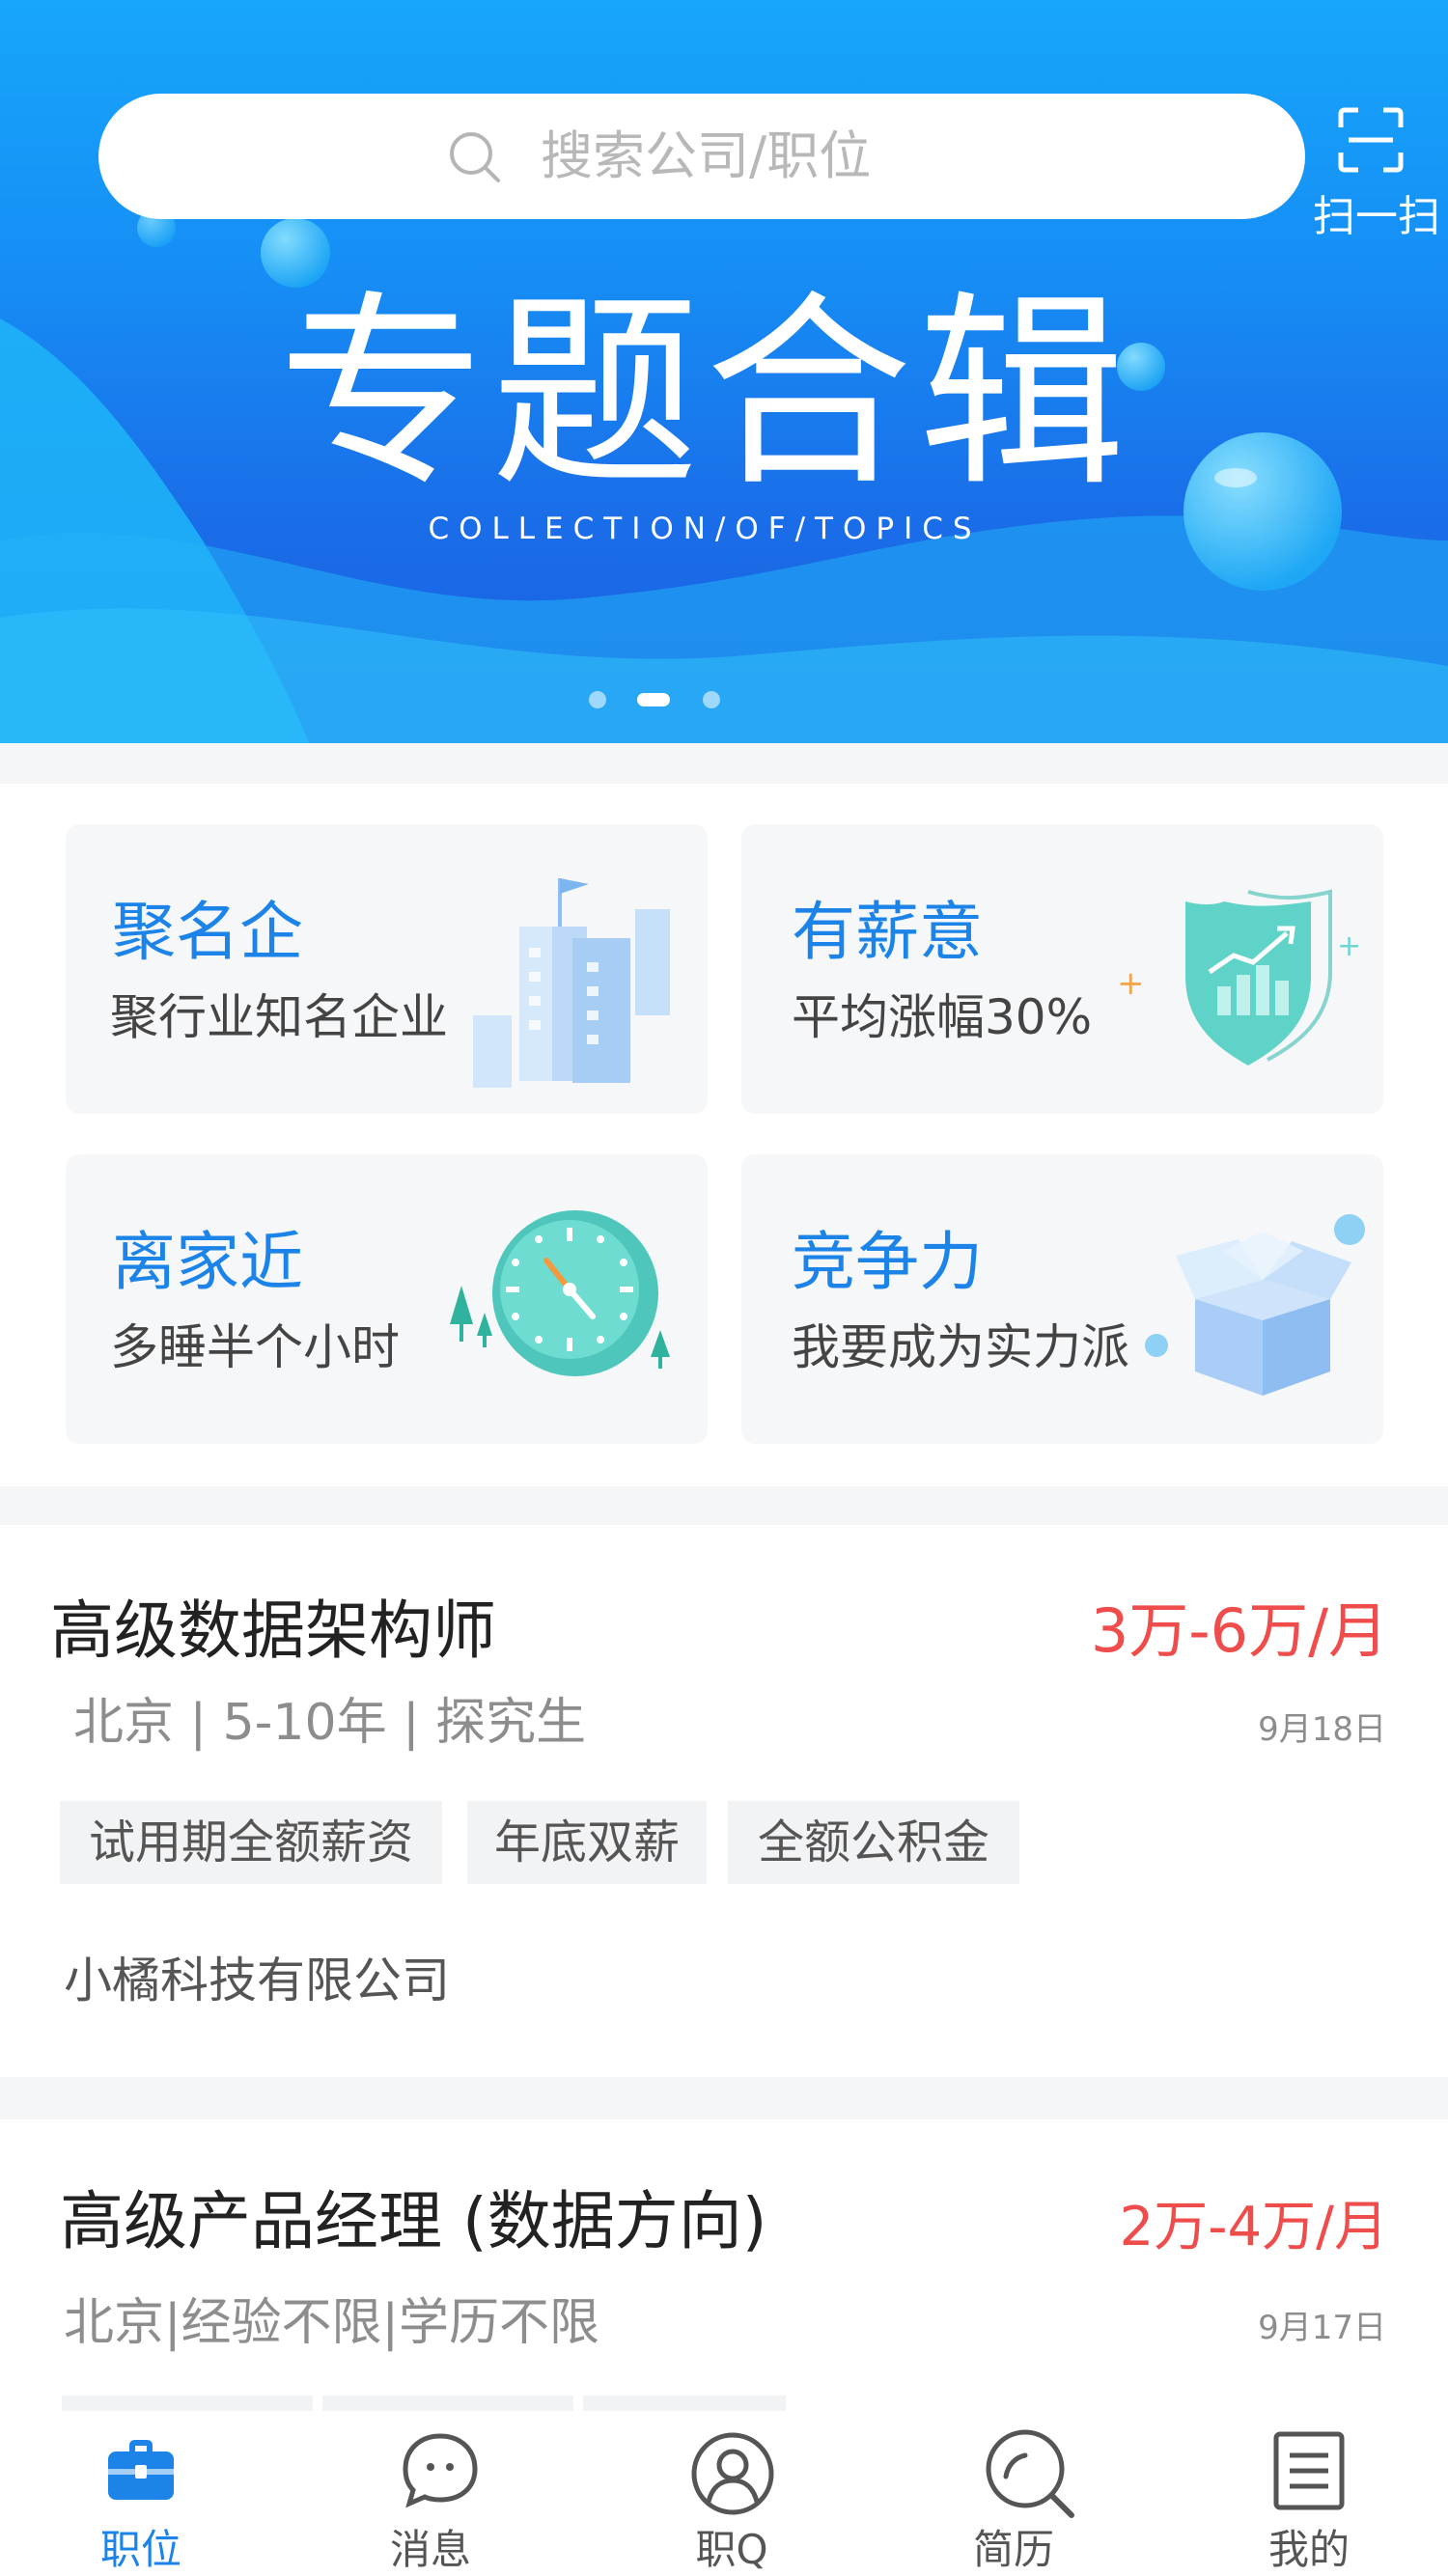 The height and width of the screenshot is (2576, 1448). What do you see at coordinates (387, 1299) in the screenshot?
I see `feature-card-near-home: 离家近 多睡半个小时` at bounding box center [387, 1299].